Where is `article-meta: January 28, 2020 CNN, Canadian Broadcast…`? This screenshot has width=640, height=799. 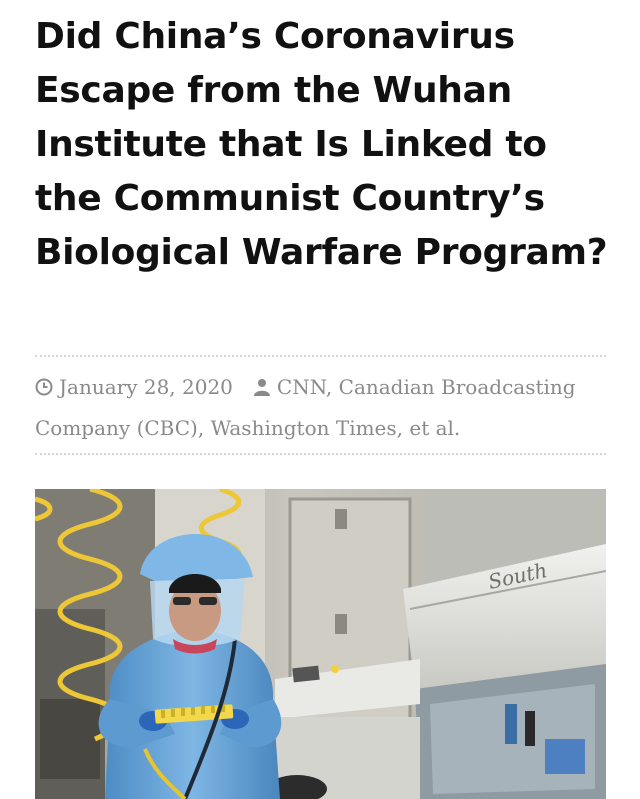
article-meta: January 28, 2020 CNN, Canadian Broadcast… is located at coordinates (322, 408).